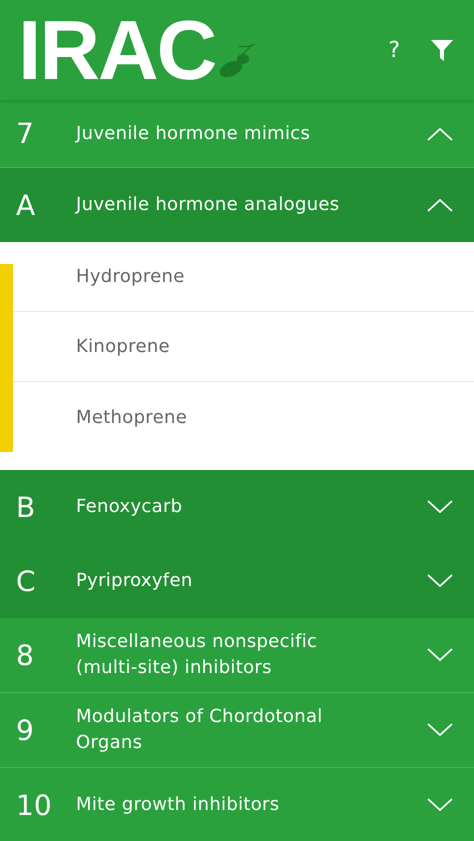 Image resolution: width=474 pixels, height=841 pixels. I want to click on group-name: Juvenile hormone mimics, so click(194, 134).